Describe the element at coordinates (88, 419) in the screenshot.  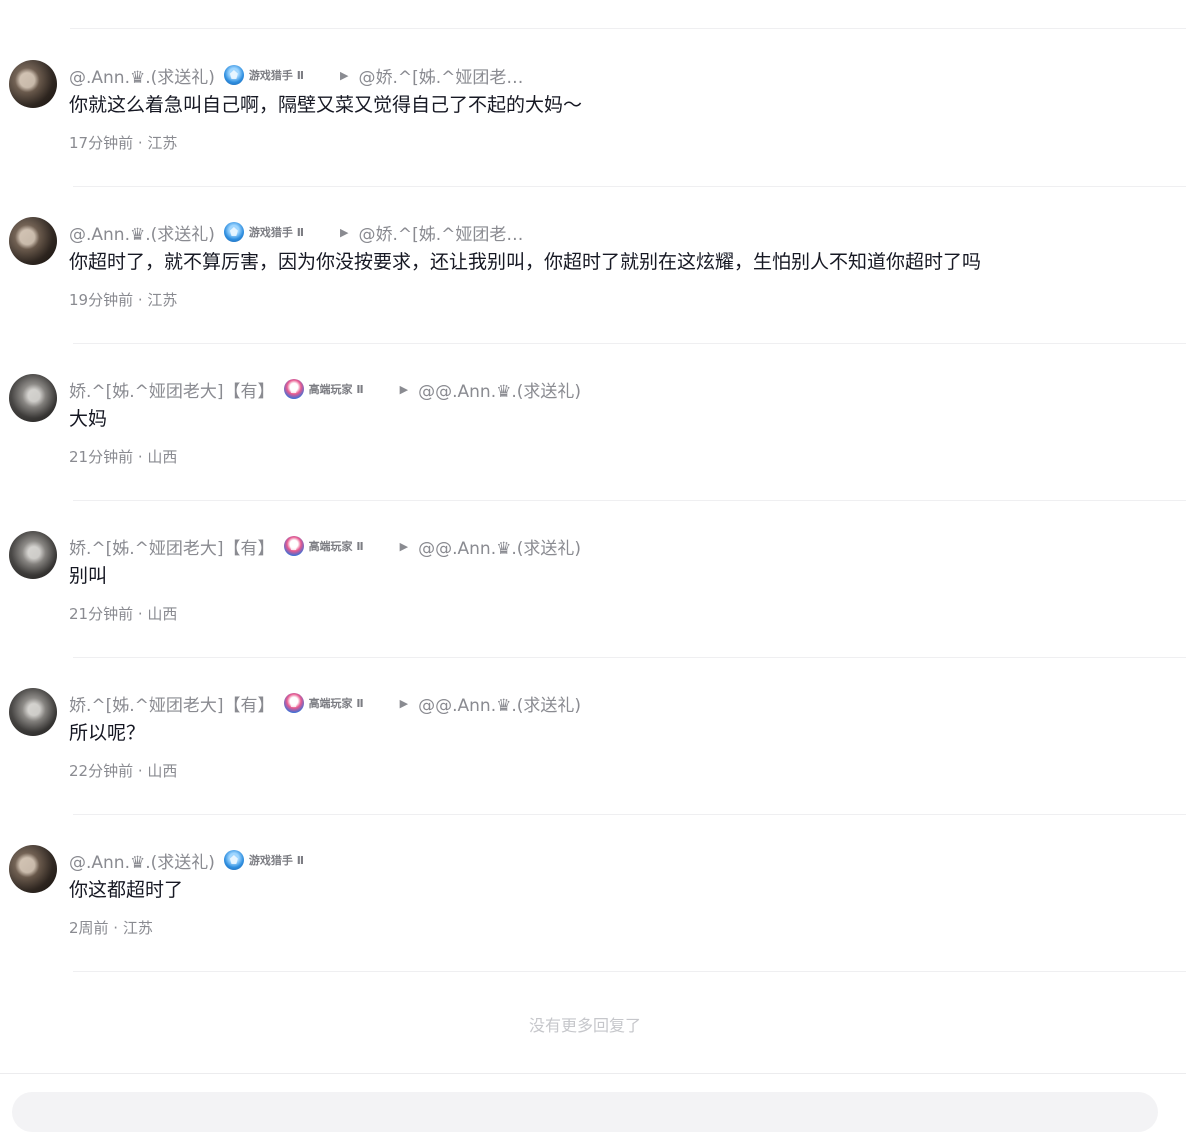
I see `comment-text: 大妈` at that location.